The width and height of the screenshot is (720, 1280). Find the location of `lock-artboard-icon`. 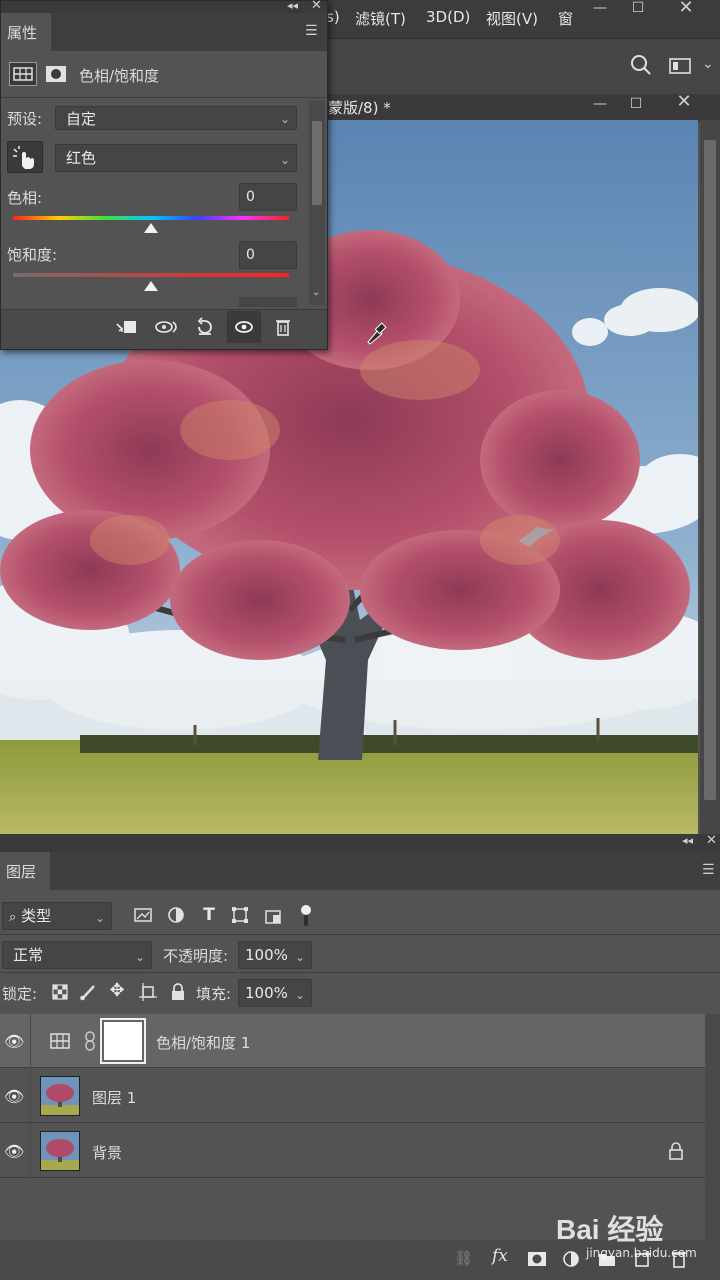

lock-artboard-icon is located at coordinates (148, 992).